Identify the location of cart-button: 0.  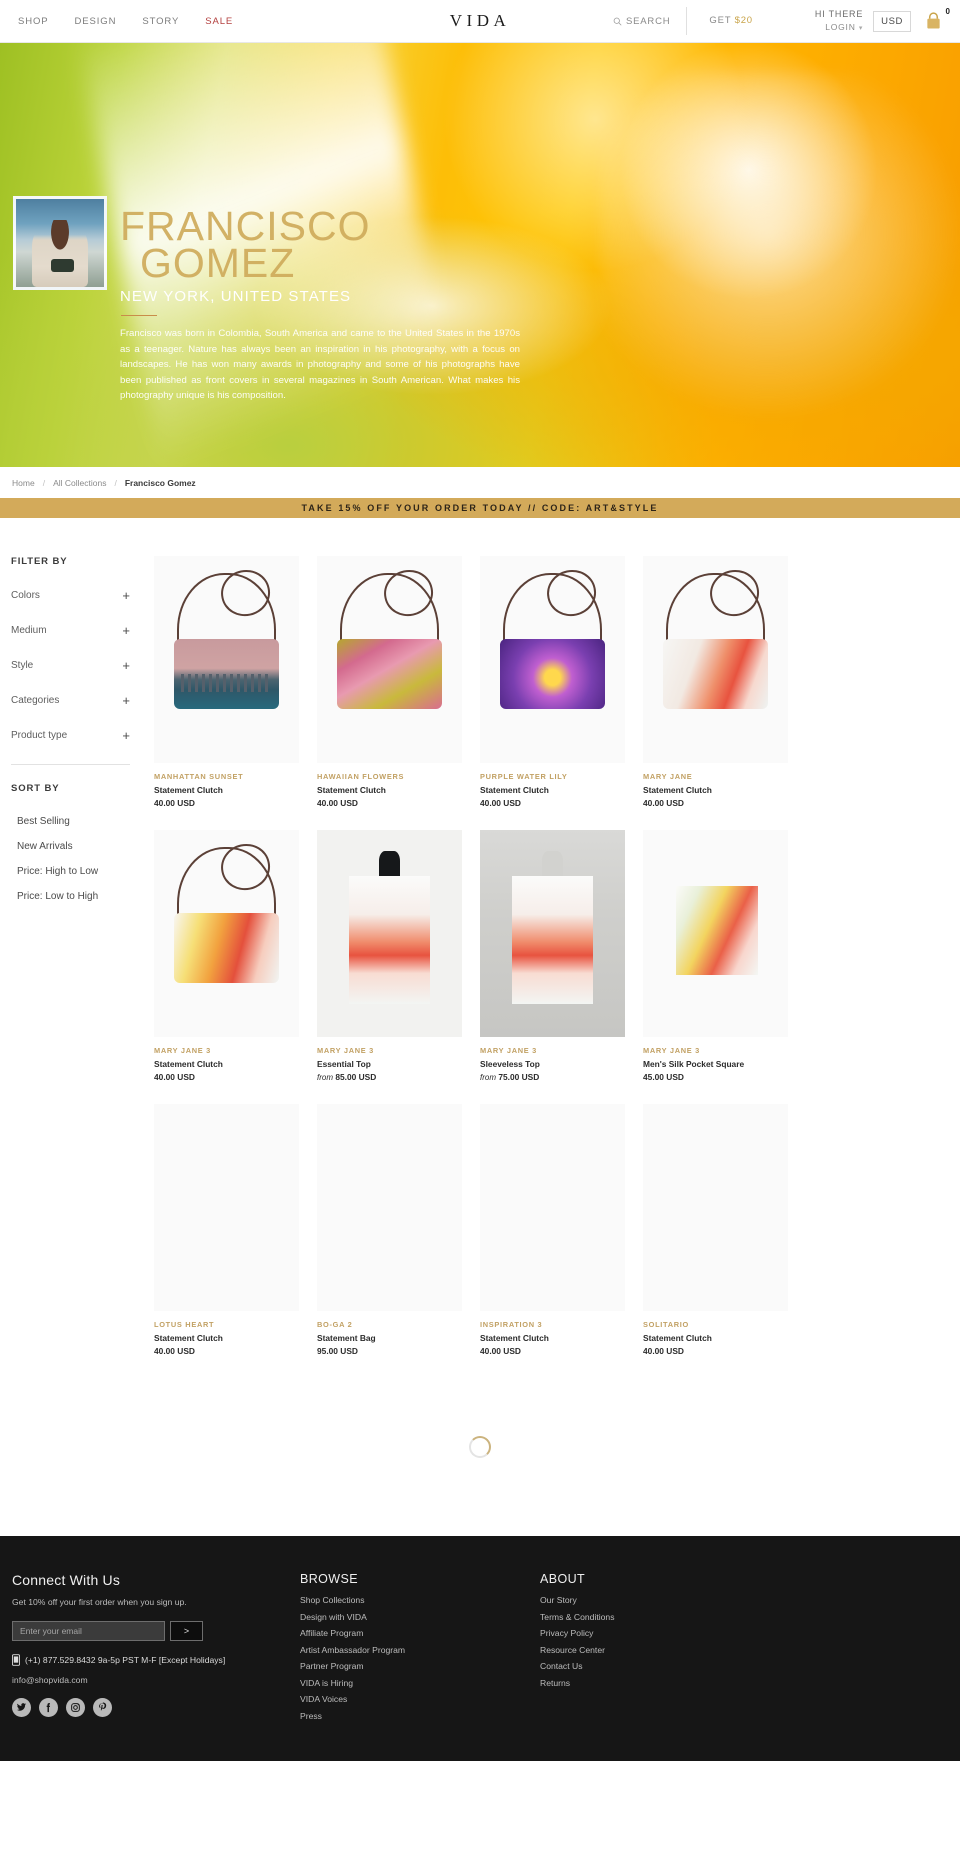
(937, 18).